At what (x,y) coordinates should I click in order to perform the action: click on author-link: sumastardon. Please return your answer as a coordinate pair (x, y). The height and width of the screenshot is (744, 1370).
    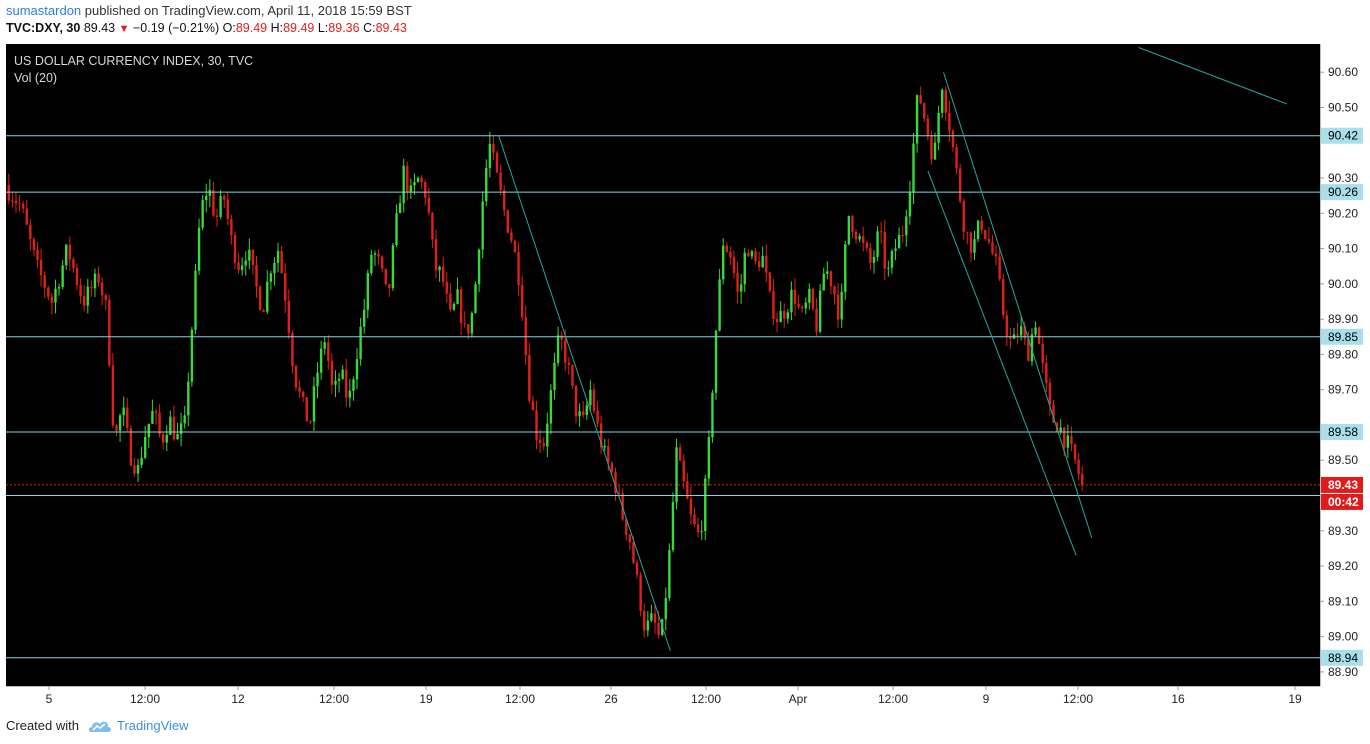
    Looking at the image, I should click on (43, 10).